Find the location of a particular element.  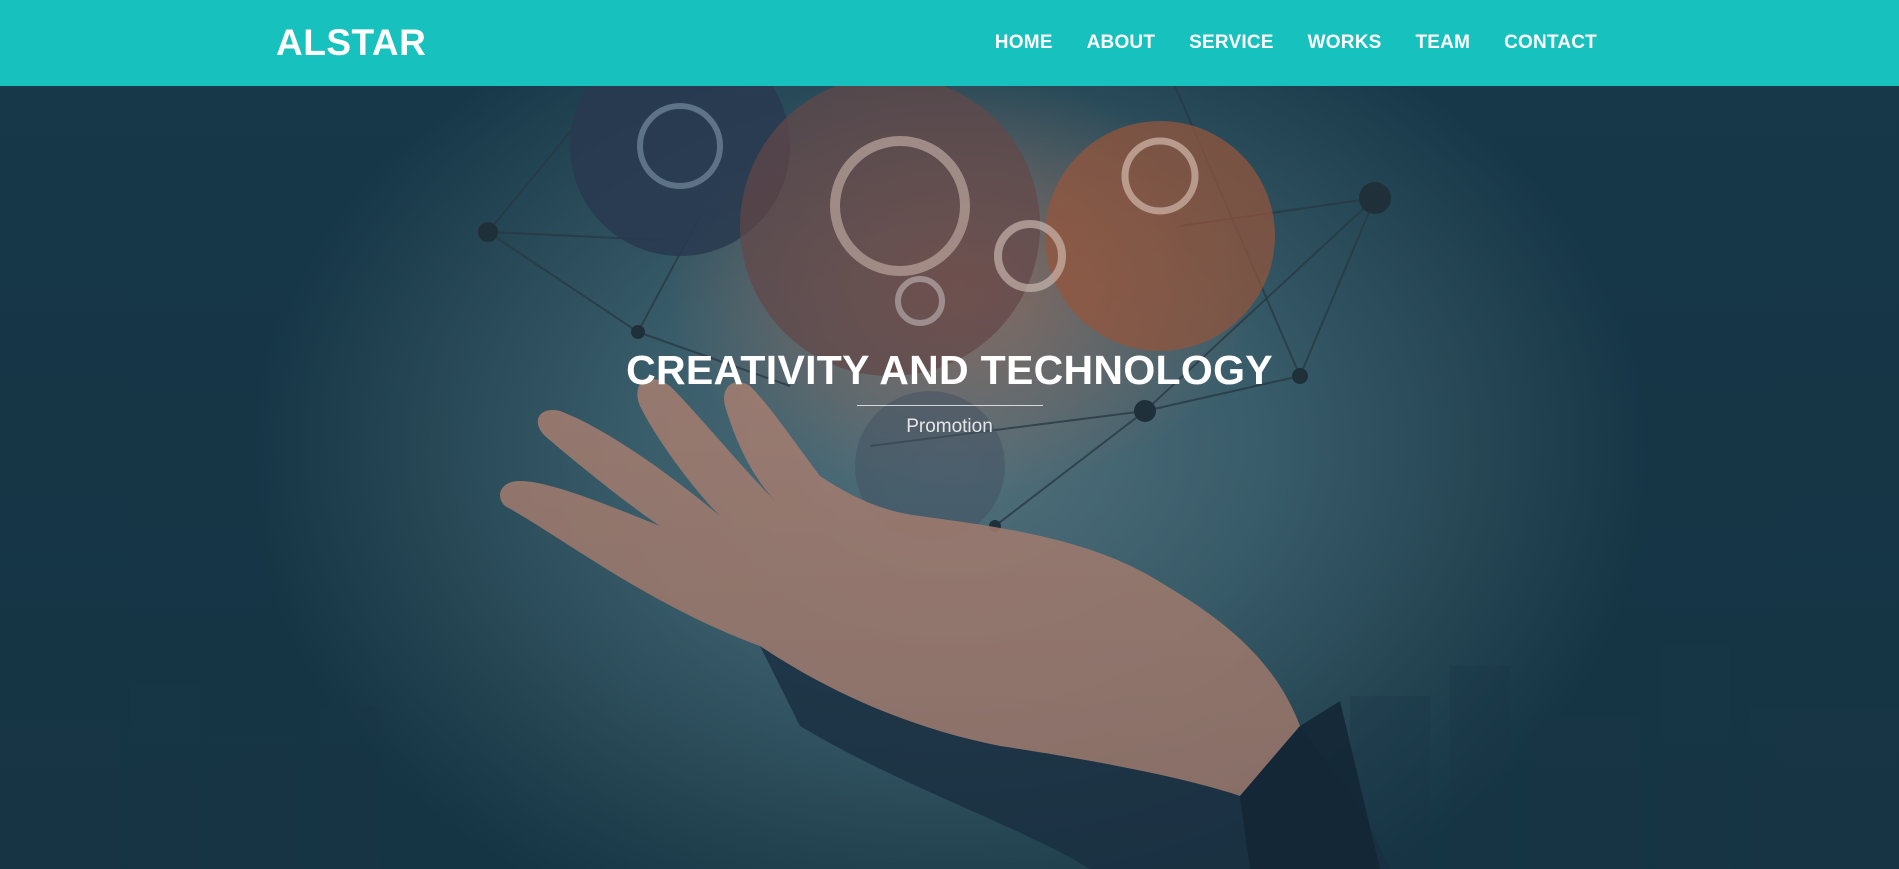

hero-content: CREATIVITY AND TECHNOLOGY Promotion is located at coordinates (949, 392).